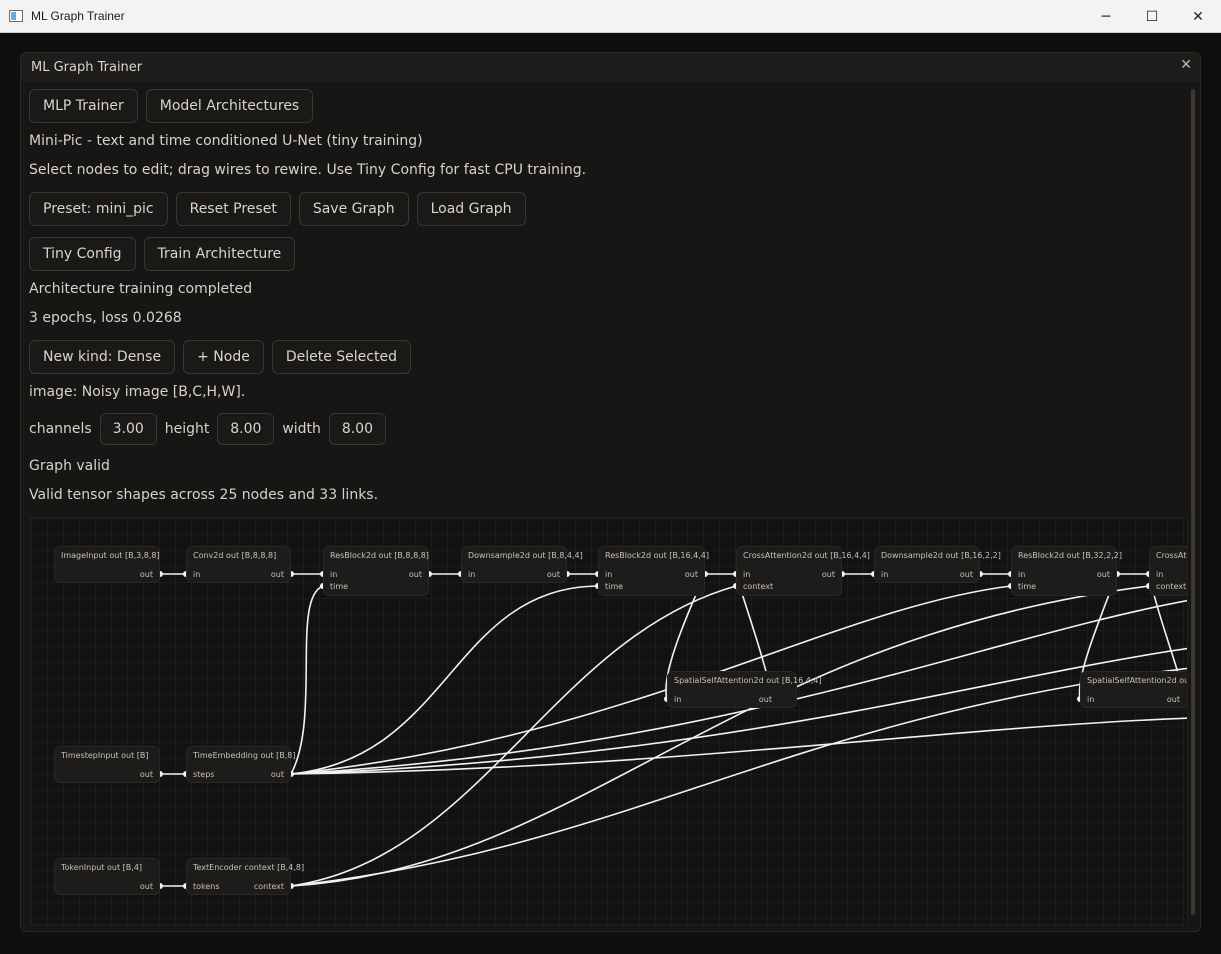 This screenshot has width=1221, height=954. I want to click on save-graph-button: Save Graph, so click(353, 209).